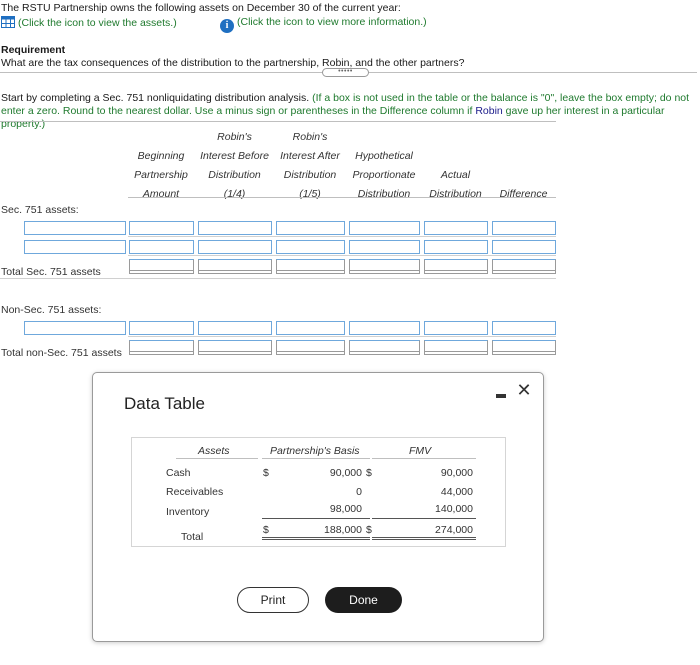 The image size is (700, 665). Describe the element at coordinates (61, 353) in the screenshot. I see `total-nonsec751-label: Total non-Sec. 751 assets` at that location.